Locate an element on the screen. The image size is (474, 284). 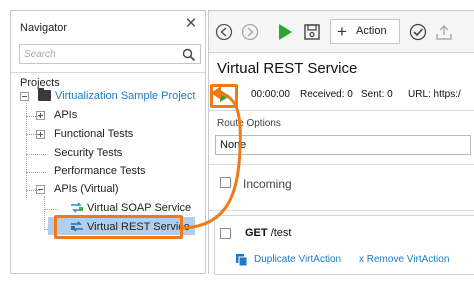
tree-item-label: Functional Tests is located at coordinates (94, 134).